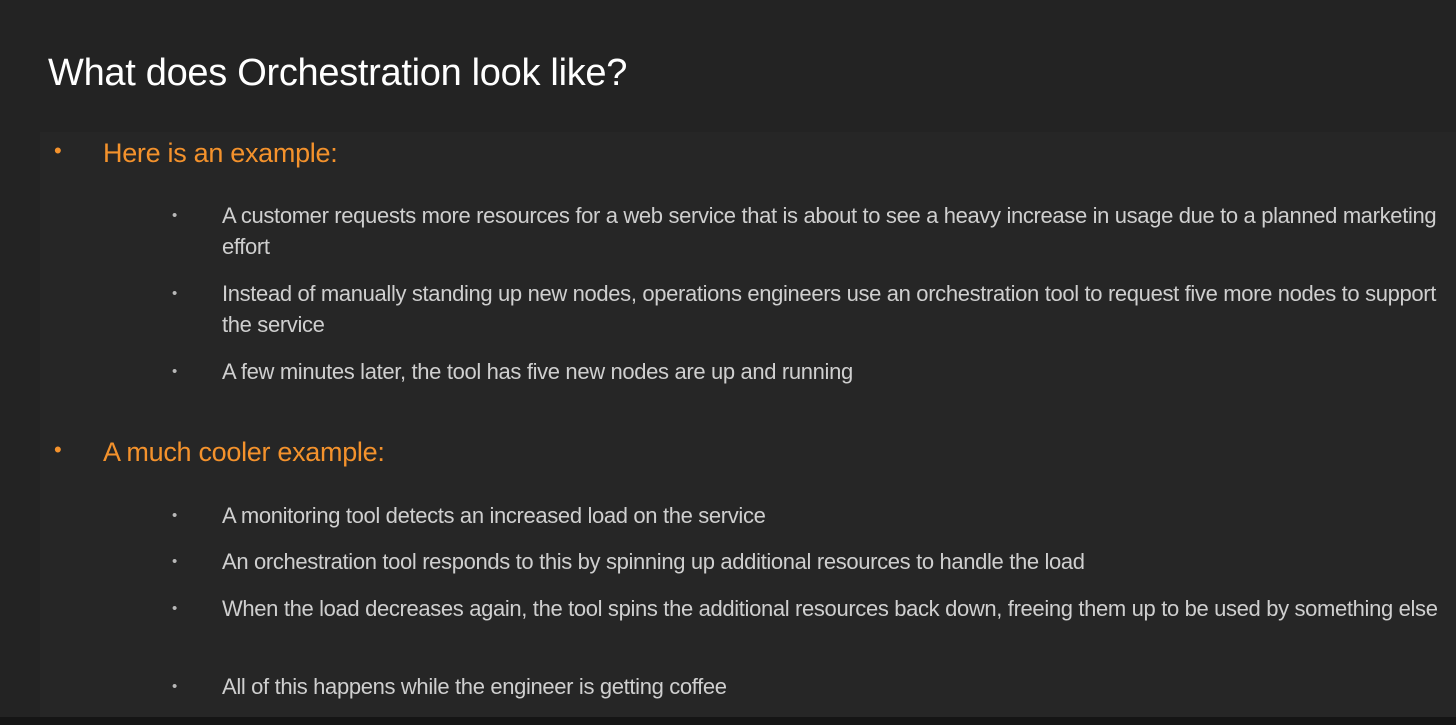 The image size is (1456, 725). I want to click on section-label: Here is an example:, so click(220, 153).